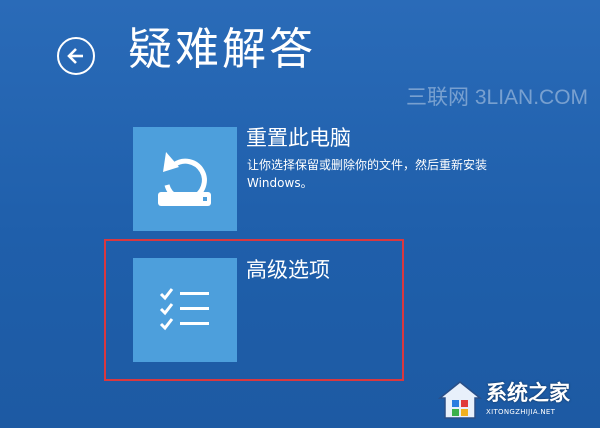  Describe the element at coordinates (460, 400) in the screenshot. I see `house-logo-icon` at that location.